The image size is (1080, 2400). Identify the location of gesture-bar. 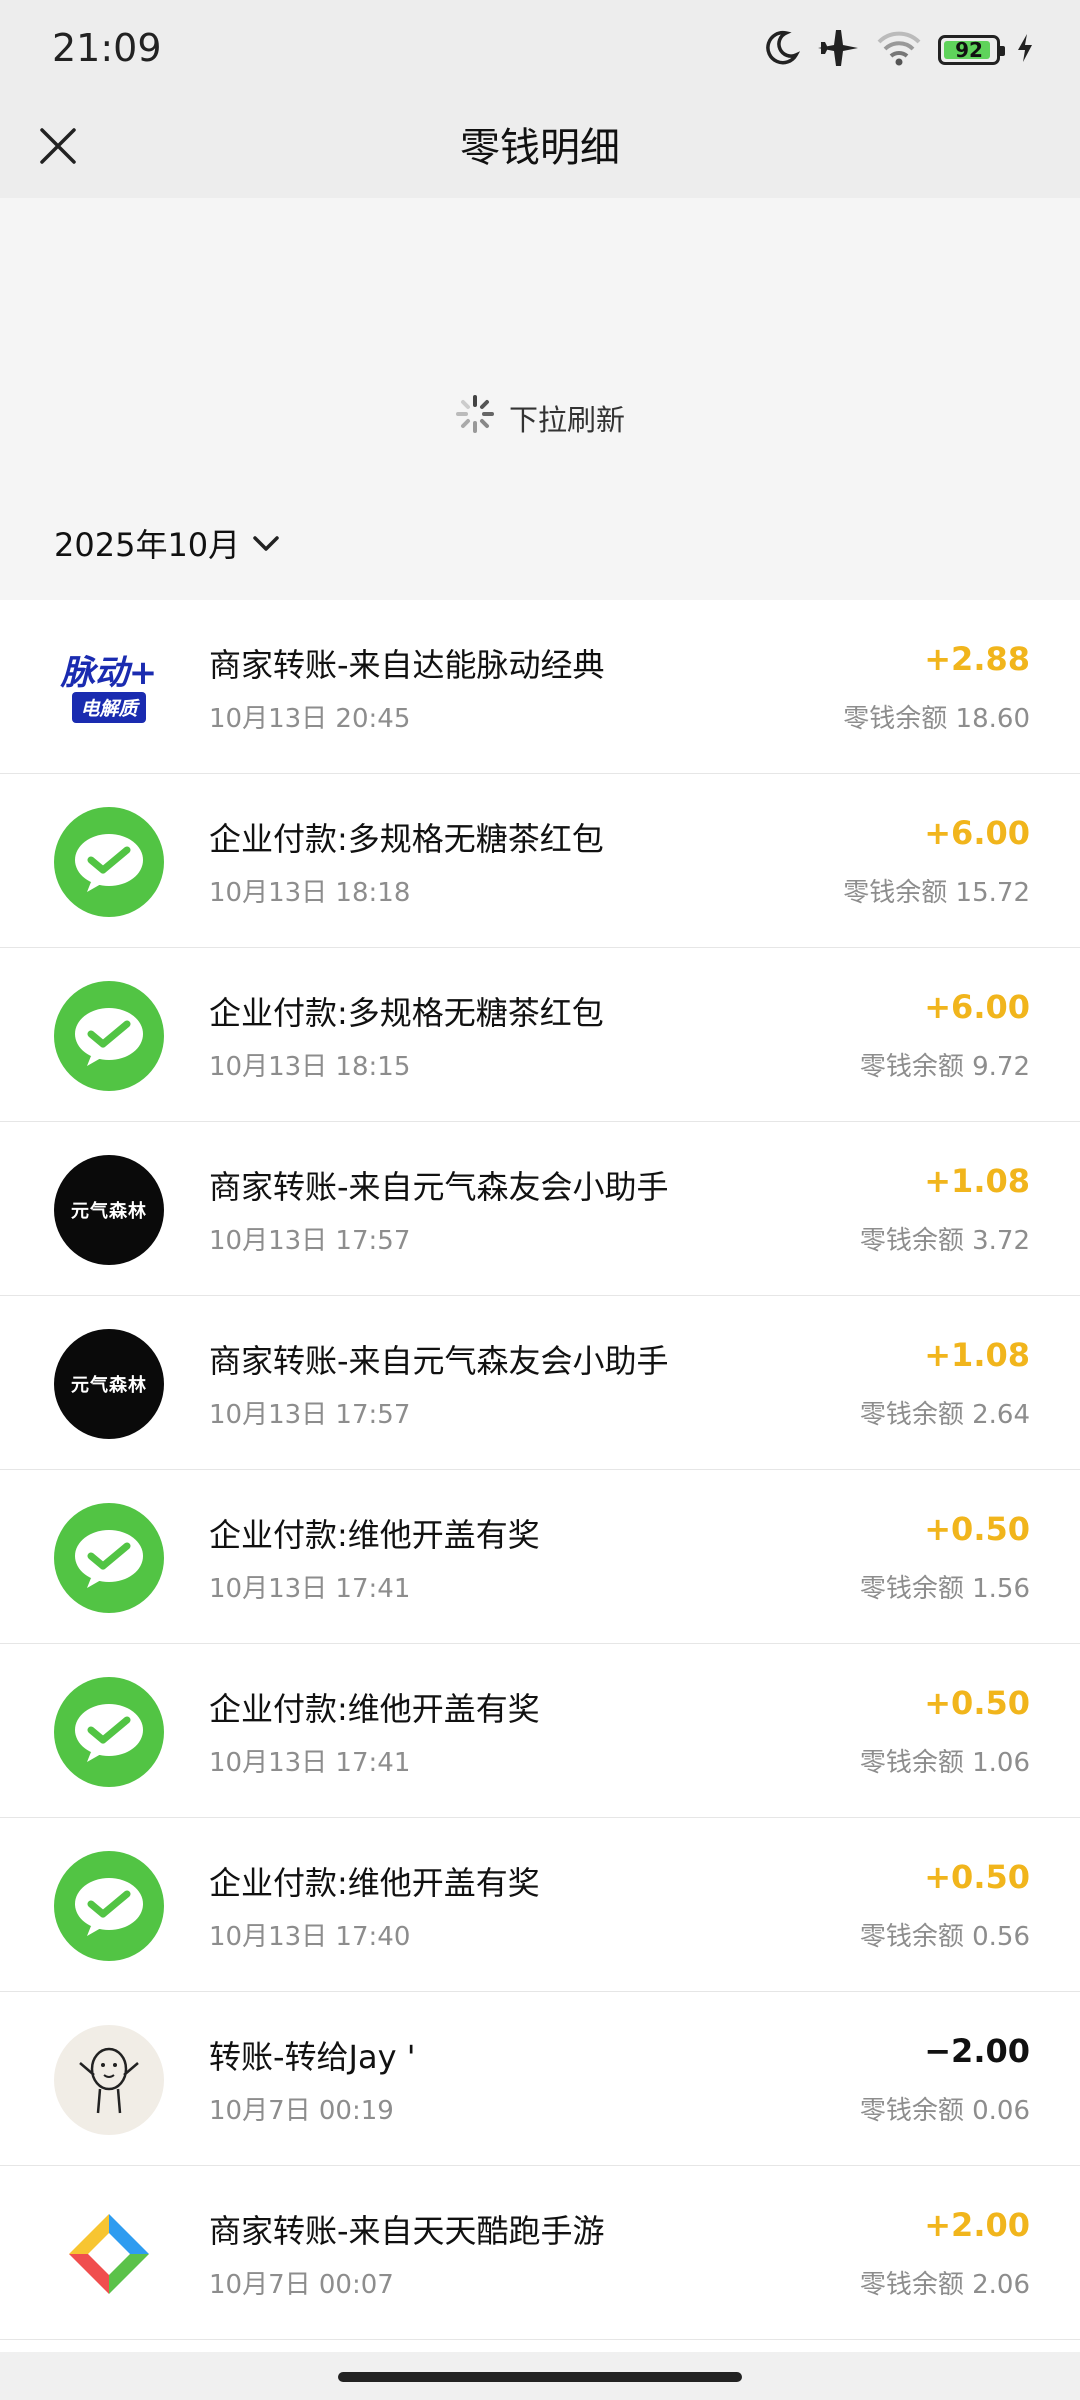
(540, 2376).